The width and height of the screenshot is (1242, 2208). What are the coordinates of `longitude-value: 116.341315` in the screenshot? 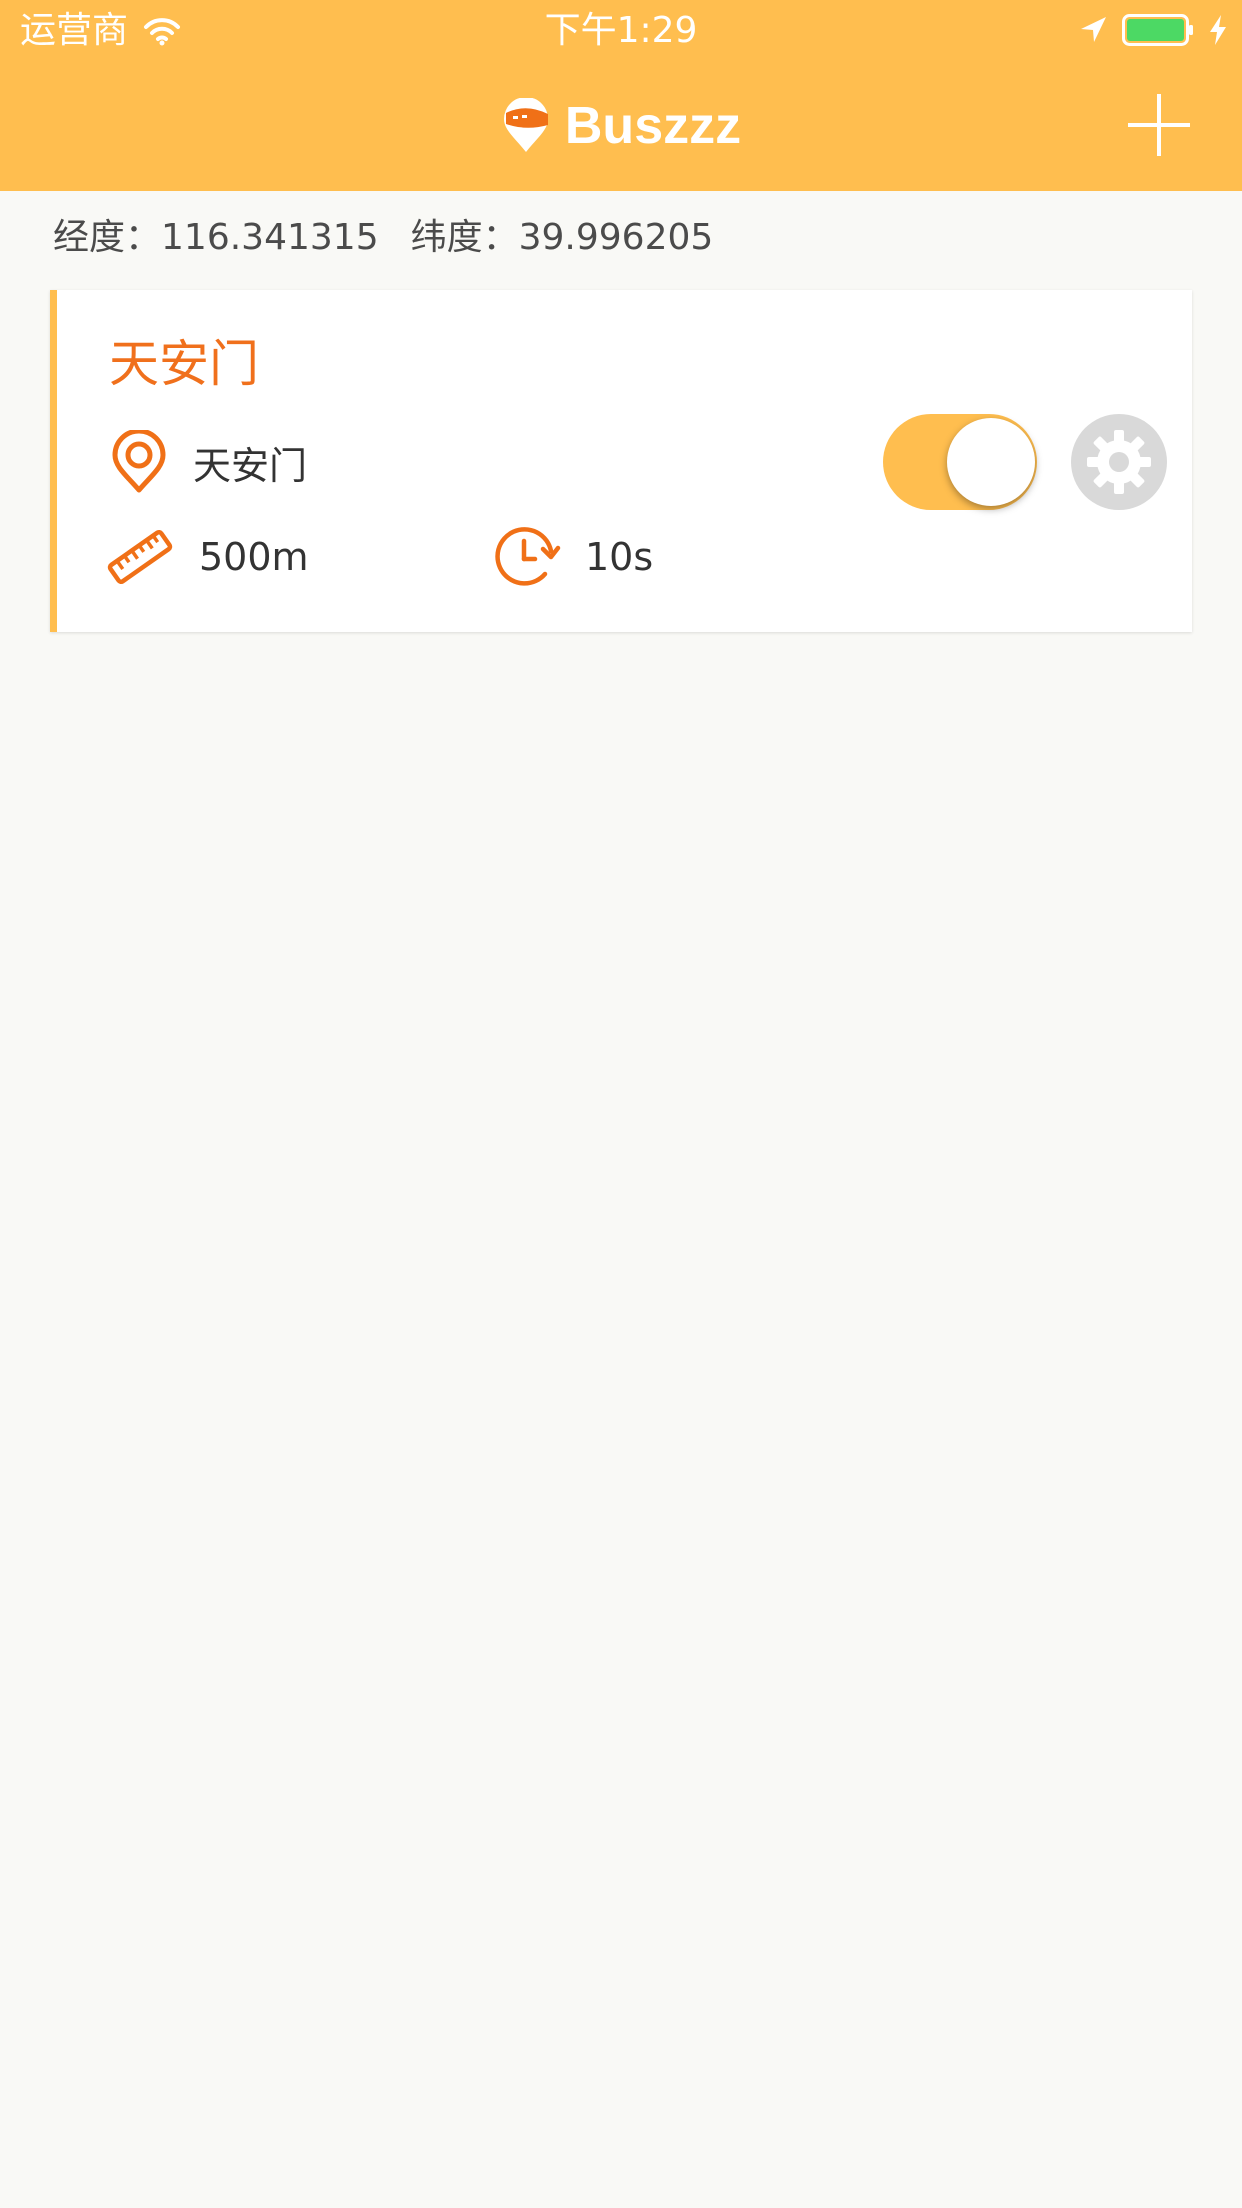 It's located at (270, 237).